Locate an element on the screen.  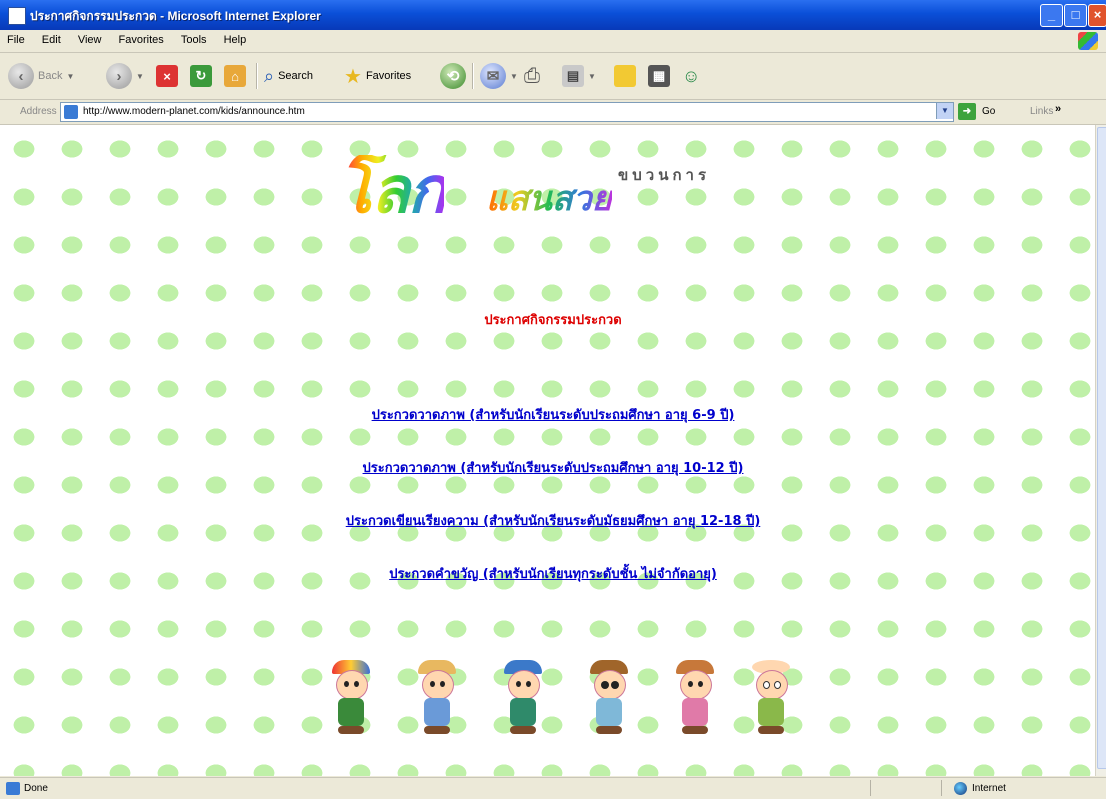
stop-button: × is located at coordinates (167, 76).